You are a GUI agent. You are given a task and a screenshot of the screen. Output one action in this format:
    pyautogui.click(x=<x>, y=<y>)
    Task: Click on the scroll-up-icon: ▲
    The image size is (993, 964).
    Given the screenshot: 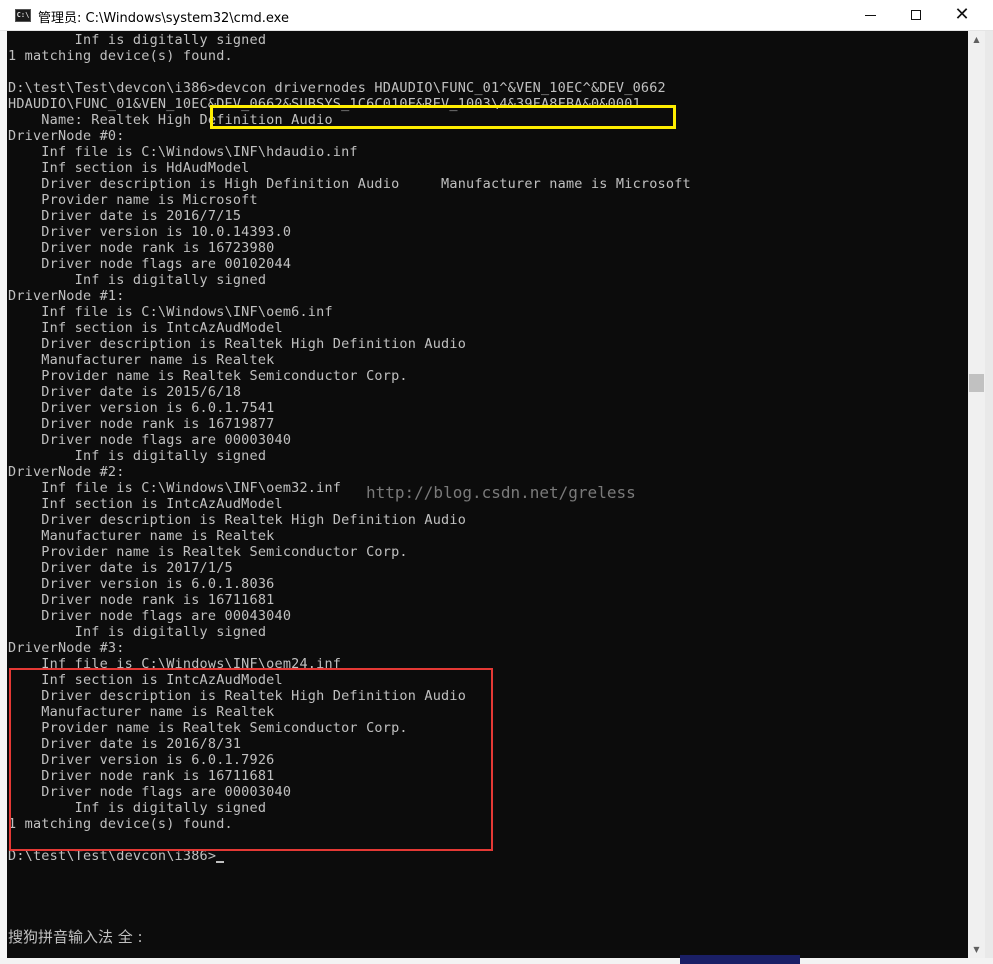 What is the action you would take?
    pyautogui.click(x=976, y=39)
    